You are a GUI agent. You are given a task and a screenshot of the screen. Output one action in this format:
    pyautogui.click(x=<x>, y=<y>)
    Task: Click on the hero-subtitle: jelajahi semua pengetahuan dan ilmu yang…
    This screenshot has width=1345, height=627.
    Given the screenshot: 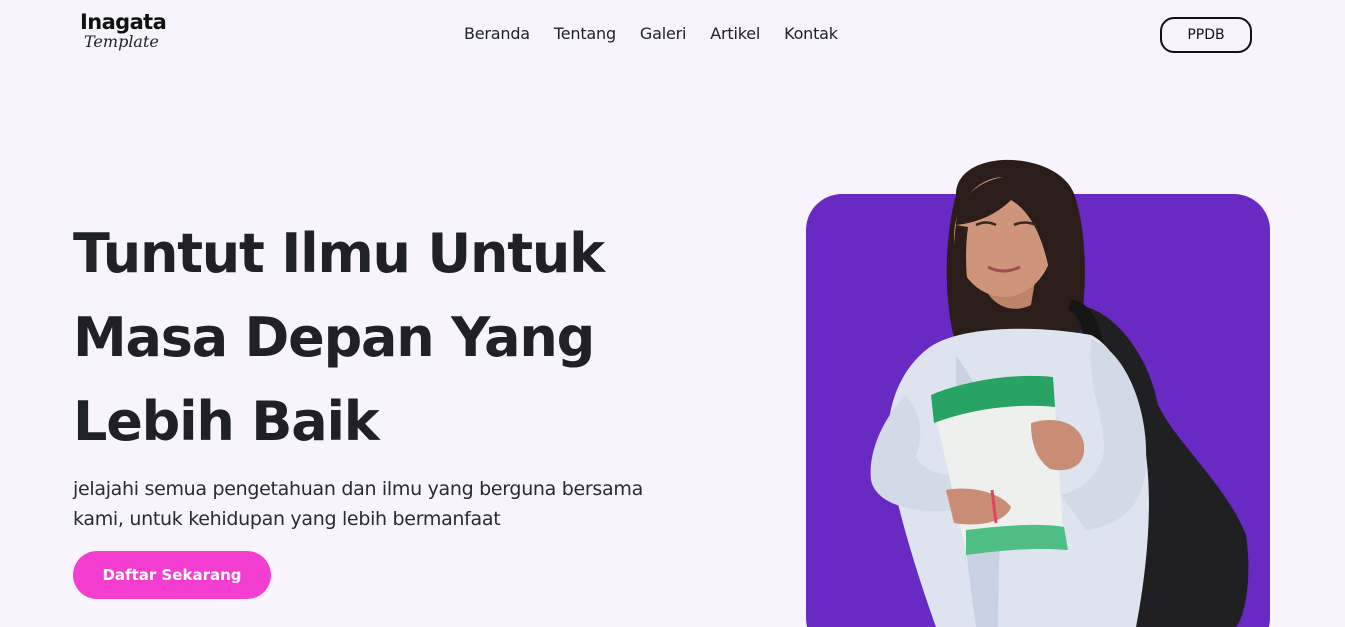 What is the action you would take?
    pyautogui.click(x=403, y=504)
    